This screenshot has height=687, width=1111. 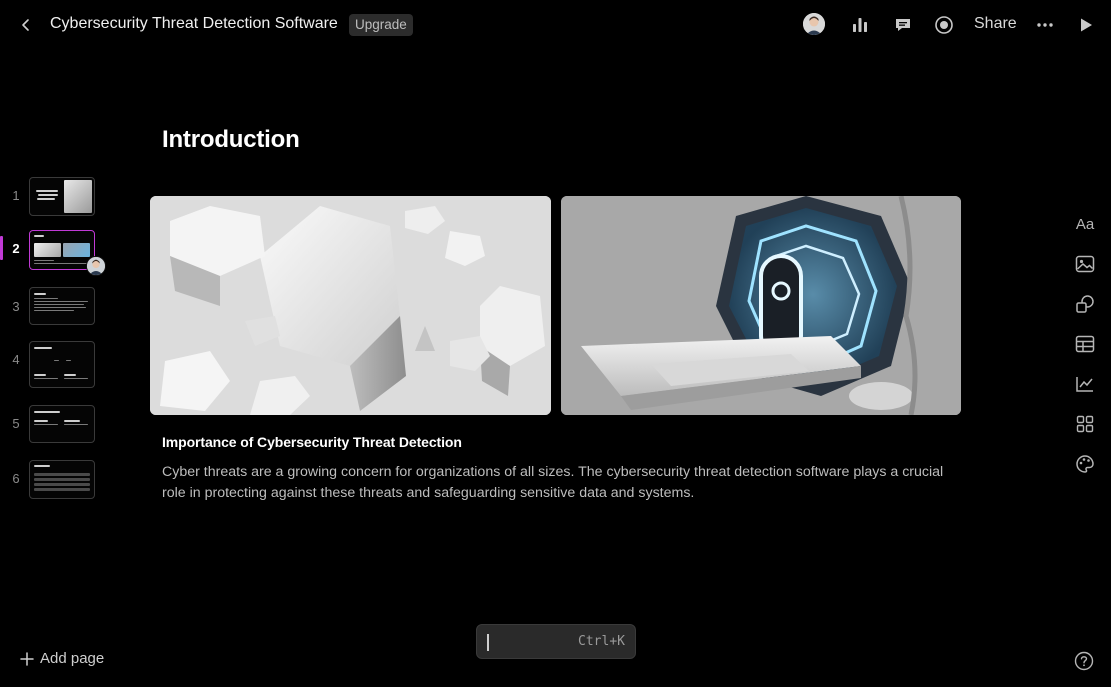 What do you see at coordinates (556, 641) in the screenshot?
I see `command-bar: Ctrl+K` at bounding box center [556, 641].